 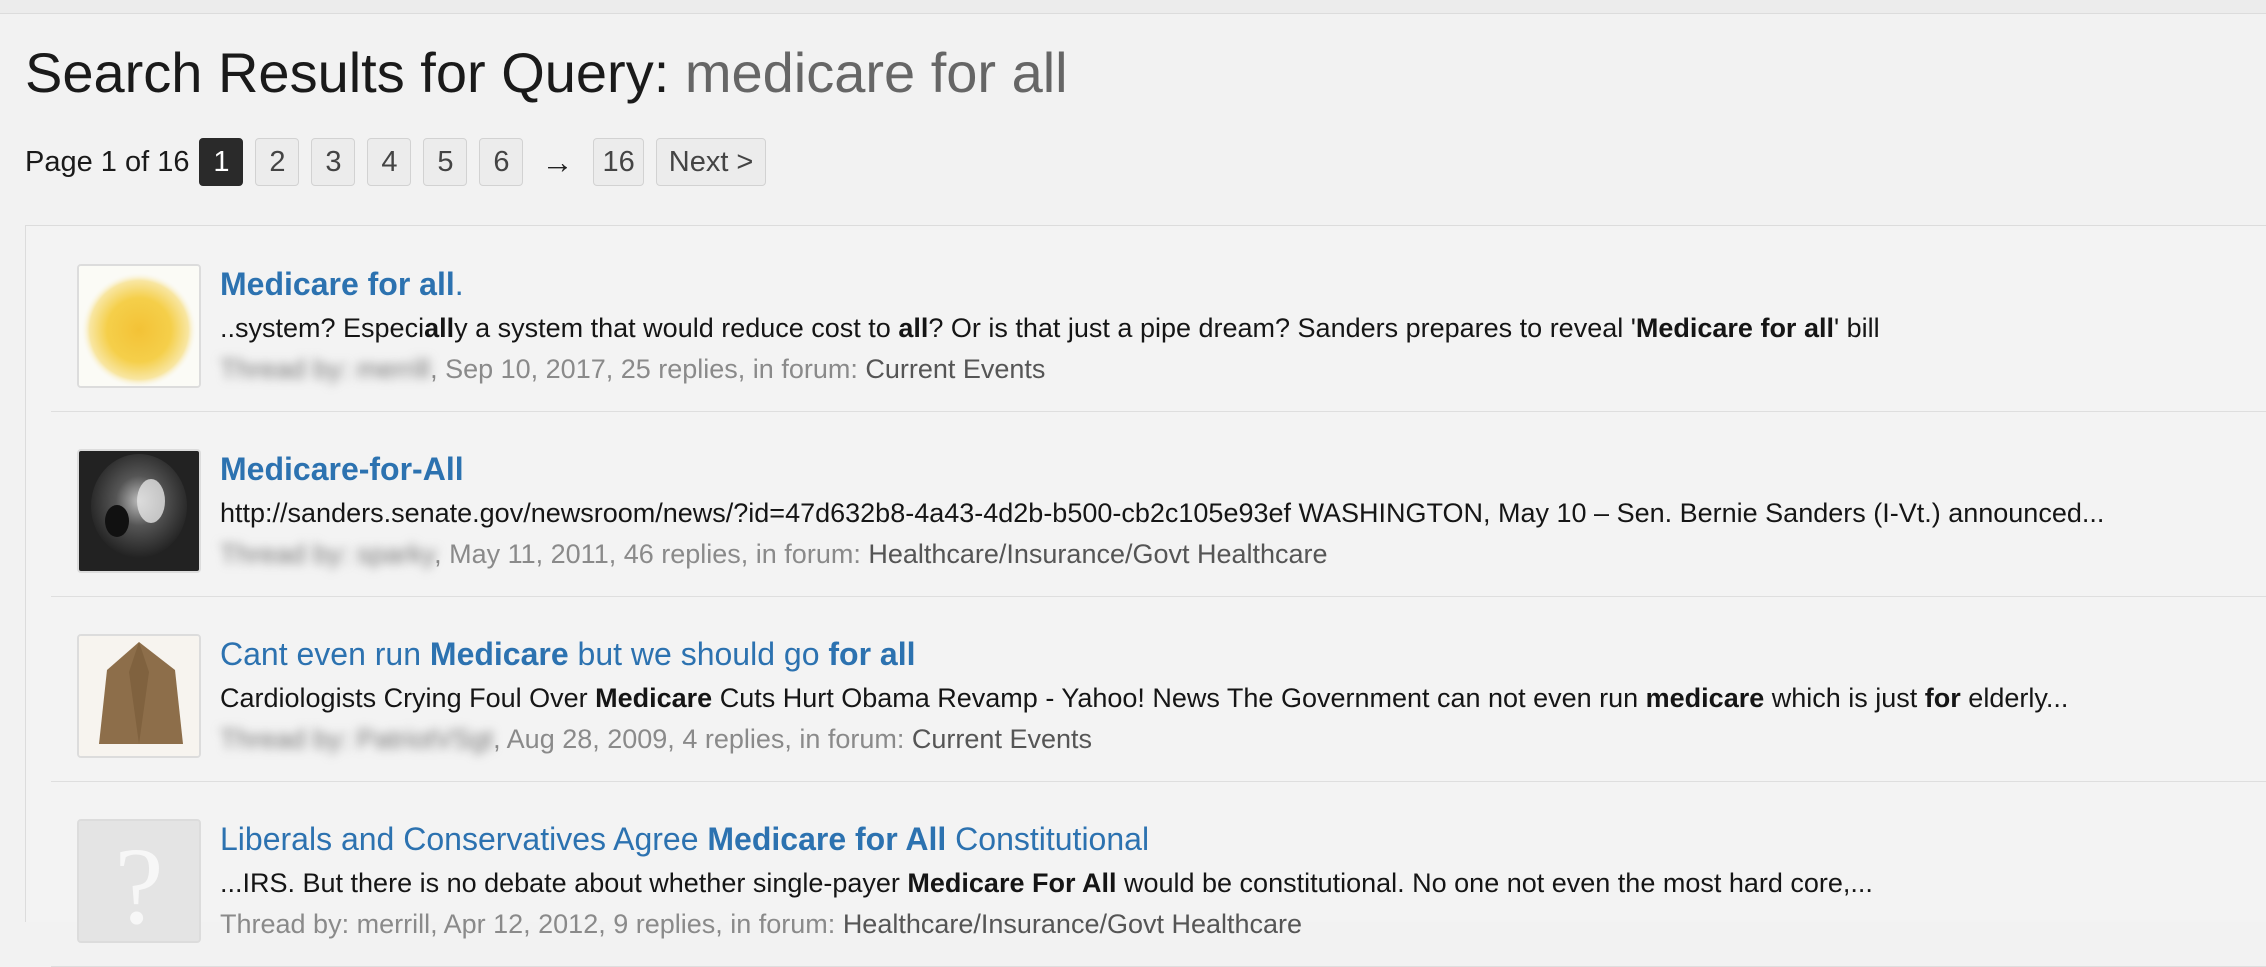 What do you see at coordinates (277, 162) in the screenshot?
I see `page-link-2: 2` at bounding box center [277, 162].